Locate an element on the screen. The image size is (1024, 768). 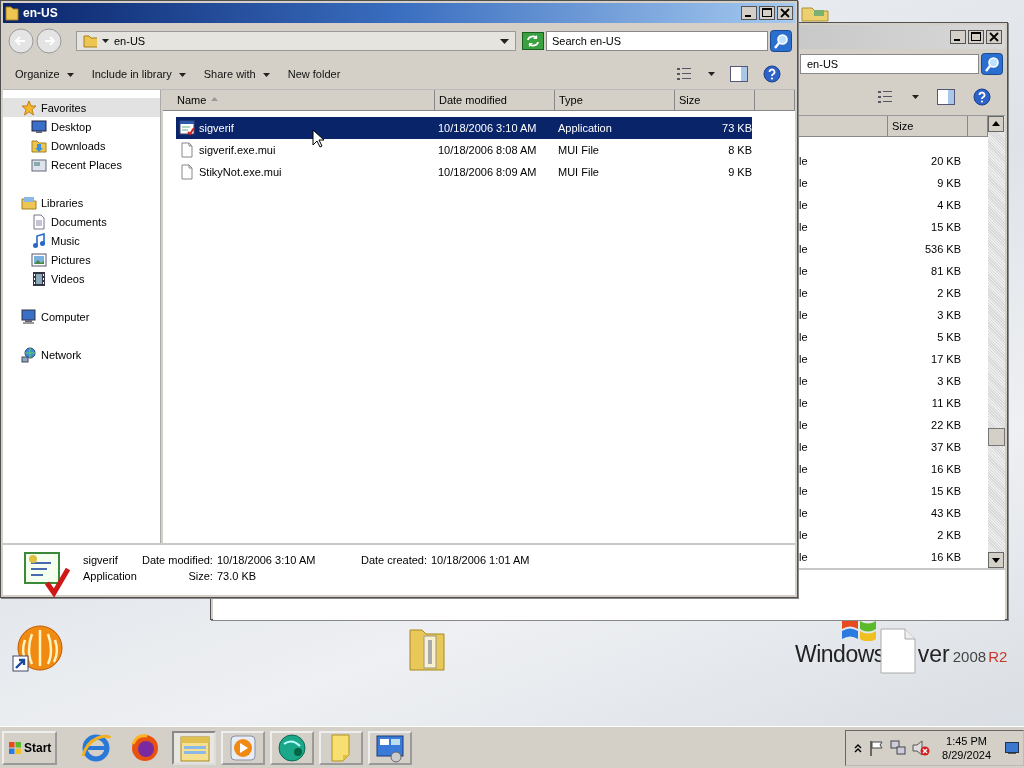
network-icon is located at coordinates (898, 747).